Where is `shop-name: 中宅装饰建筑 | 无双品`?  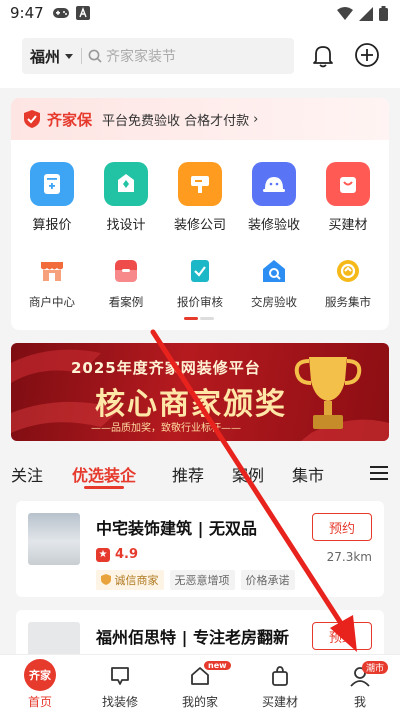 shop-name: 中宅装饰建筑 | 无双品 is located at coordinates (176, 528).